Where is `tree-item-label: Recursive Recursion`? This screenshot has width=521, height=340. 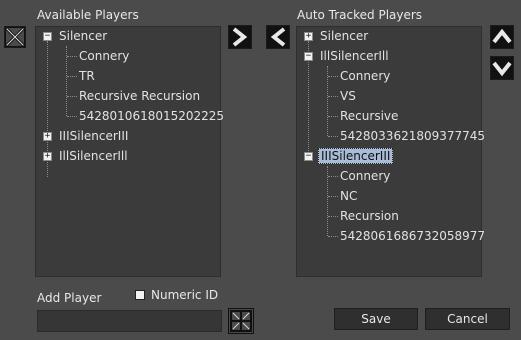
tree-item-label: Recursive Recursion is located at coordinates (140, 96).